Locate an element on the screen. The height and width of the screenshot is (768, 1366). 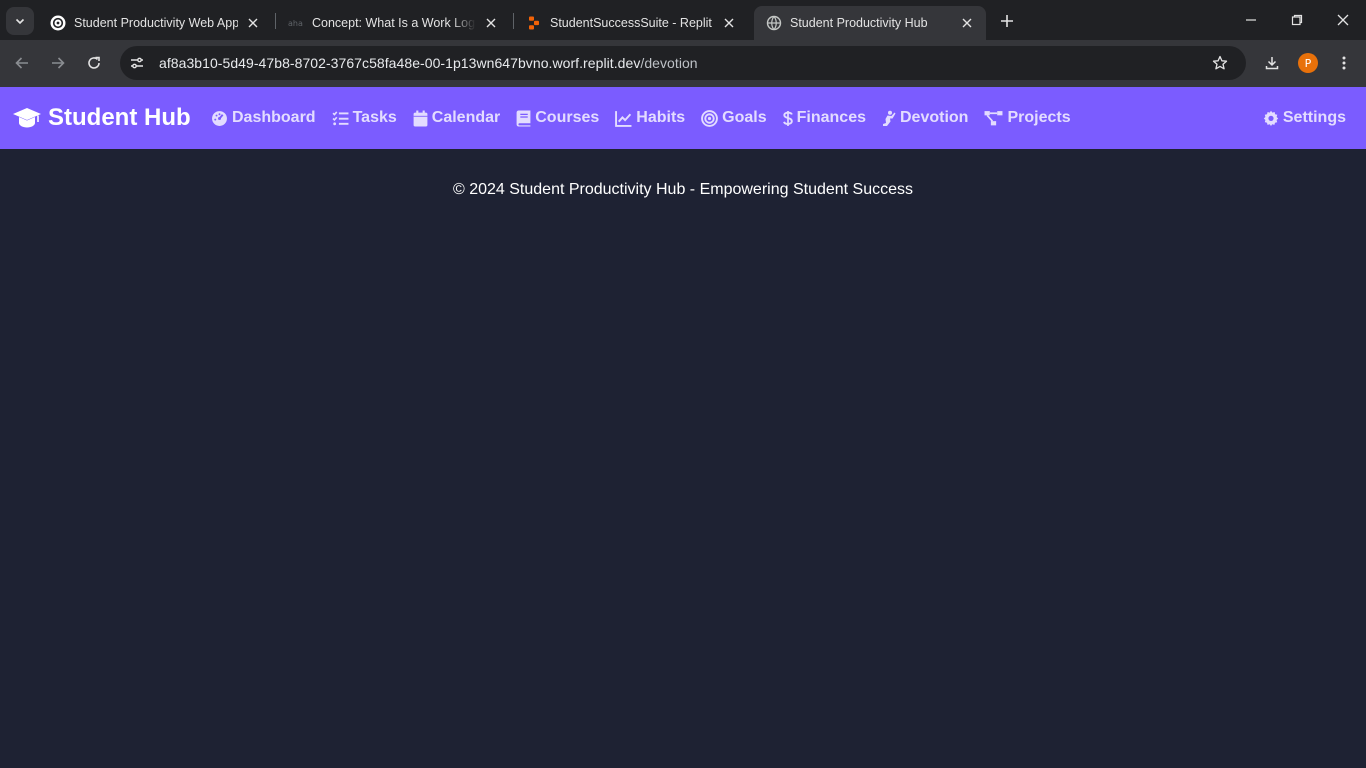
nav-item-tasks: Tasks is located at coordinates (364, 118).